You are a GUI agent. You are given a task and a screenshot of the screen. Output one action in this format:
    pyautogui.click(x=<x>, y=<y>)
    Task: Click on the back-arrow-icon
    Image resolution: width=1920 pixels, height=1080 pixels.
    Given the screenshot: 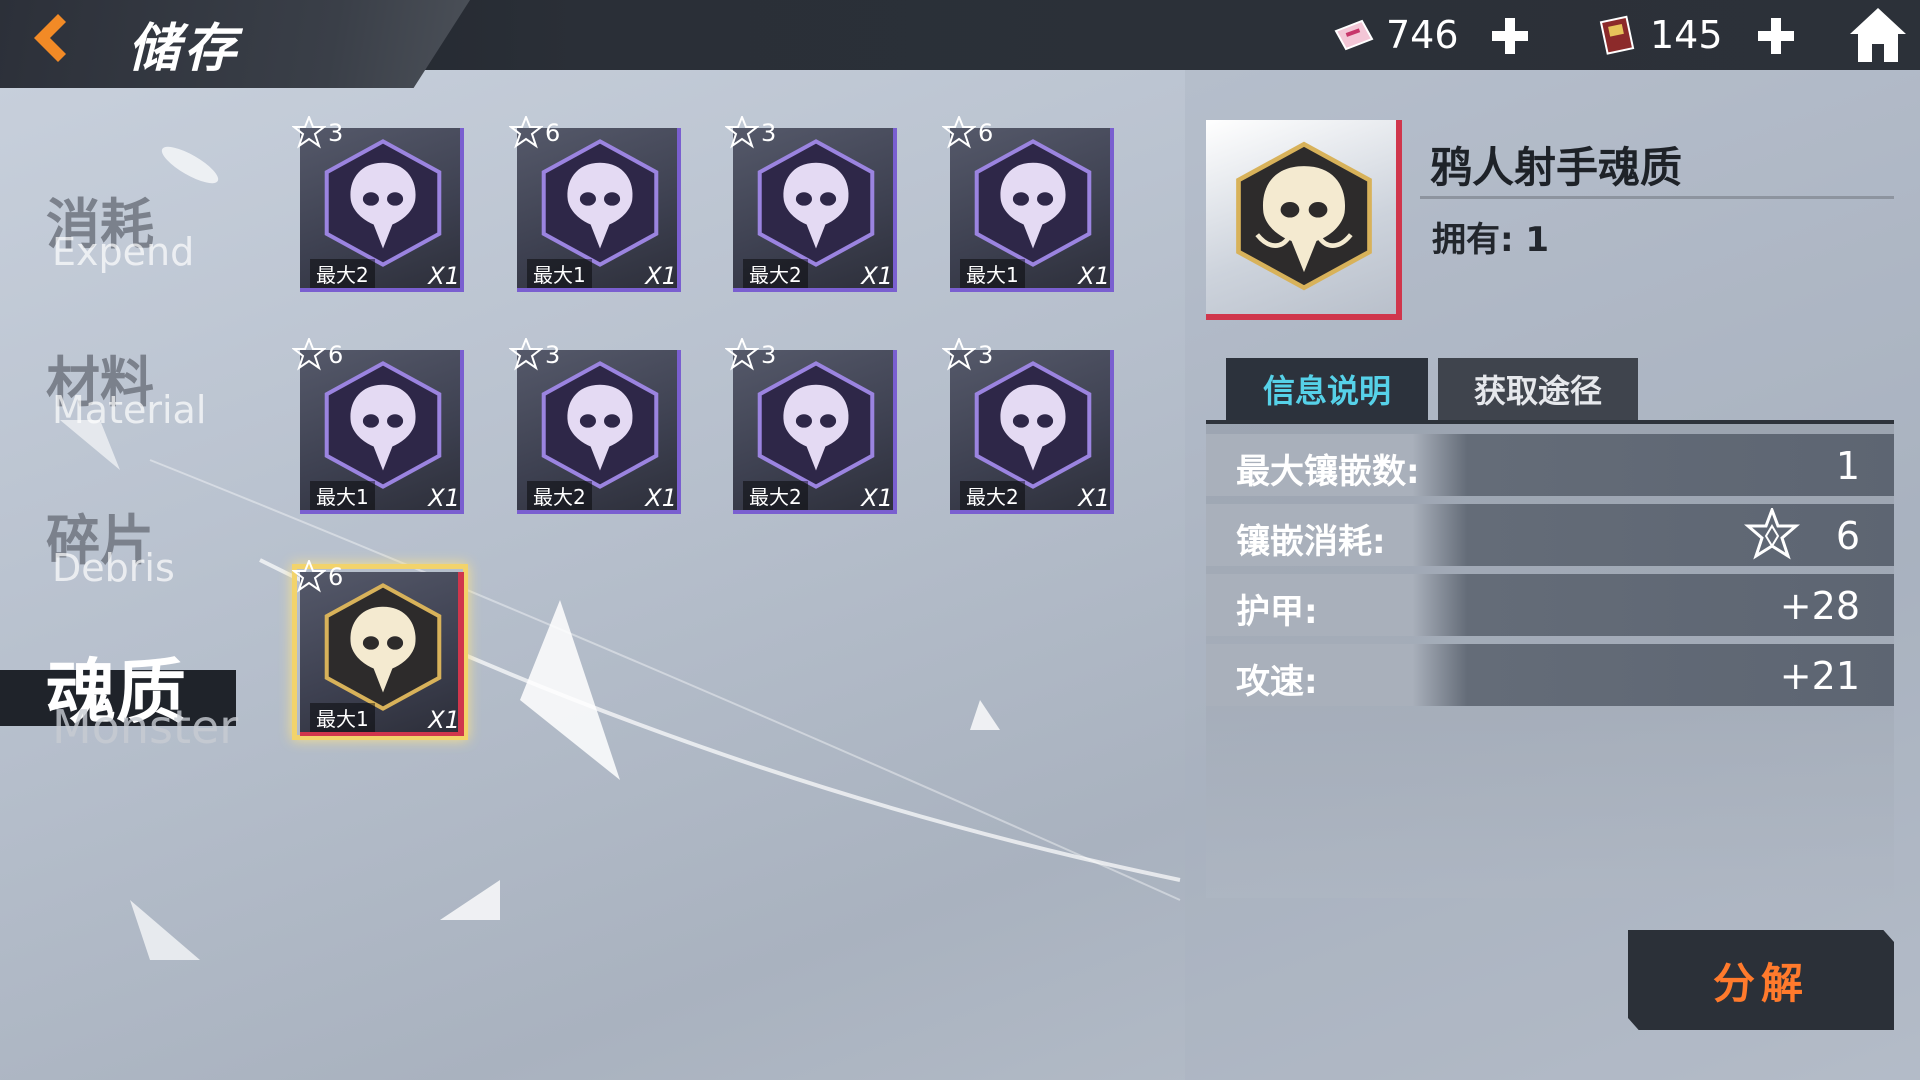 What is the action you would take?
    pyautogui.click(x=50, y=38)
    